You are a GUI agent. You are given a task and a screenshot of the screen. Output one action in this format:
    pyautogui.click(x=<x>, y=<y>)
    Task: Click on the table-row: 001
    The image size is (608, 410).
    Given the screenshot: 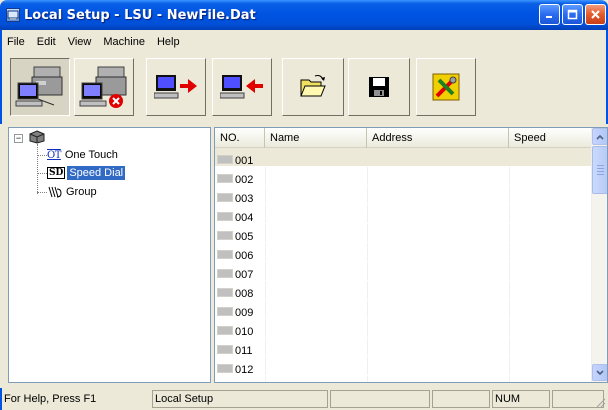 What is the action you would take?
    pyautogui.click(x=405, y=157)
    